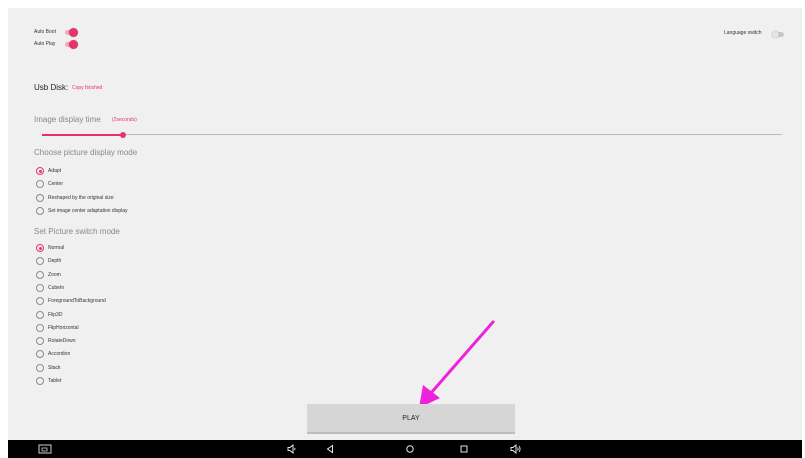 Image resolution: width=805 pixels, height=458 pixels. Describe the element at coordinates (410, 449) in the screenshot. I see `home-icon` at that location.